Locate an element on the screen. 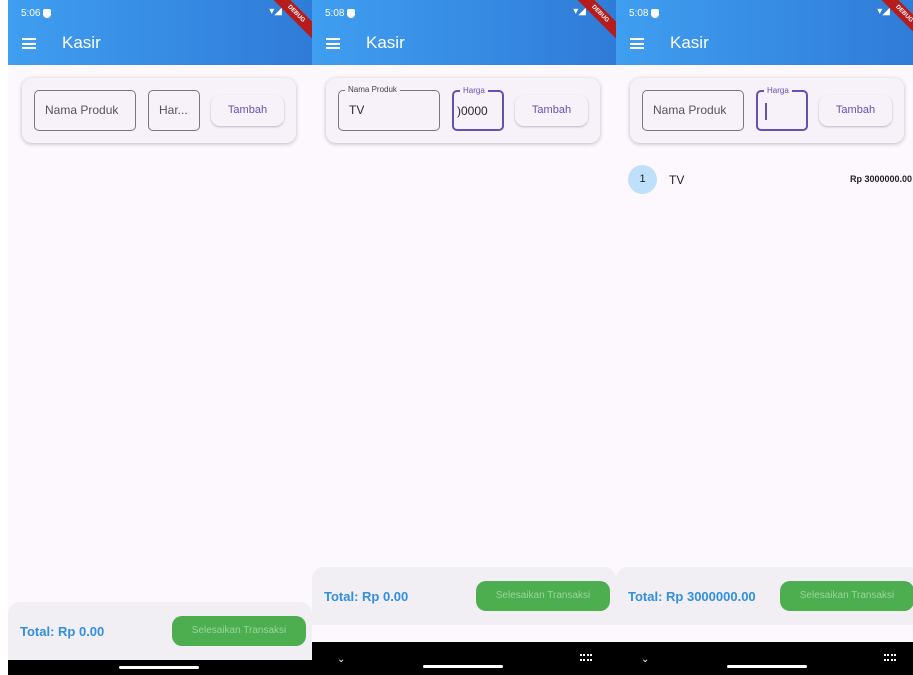  status-time: 5:06 is located at coordinates (31, 13).